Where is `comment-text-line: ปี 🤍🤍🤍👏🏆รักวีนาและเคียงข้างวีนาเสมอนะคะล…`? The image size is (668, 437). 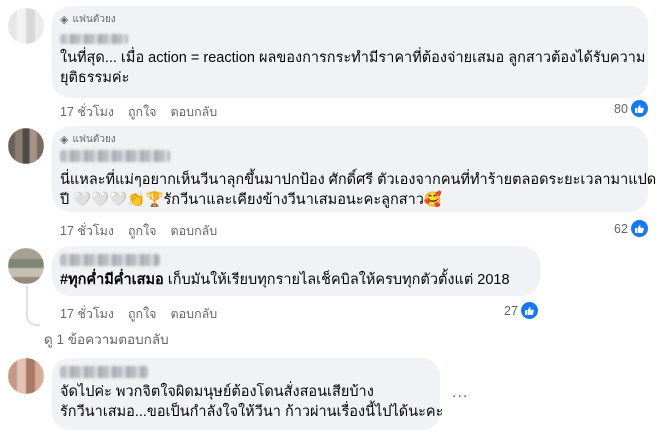 comment-text-line: ปี 🤍🤍🤍👏🏆รักวีนาและเคียงข้างวีนาเสมอนะคะล… is located at coordinates (251, 200).